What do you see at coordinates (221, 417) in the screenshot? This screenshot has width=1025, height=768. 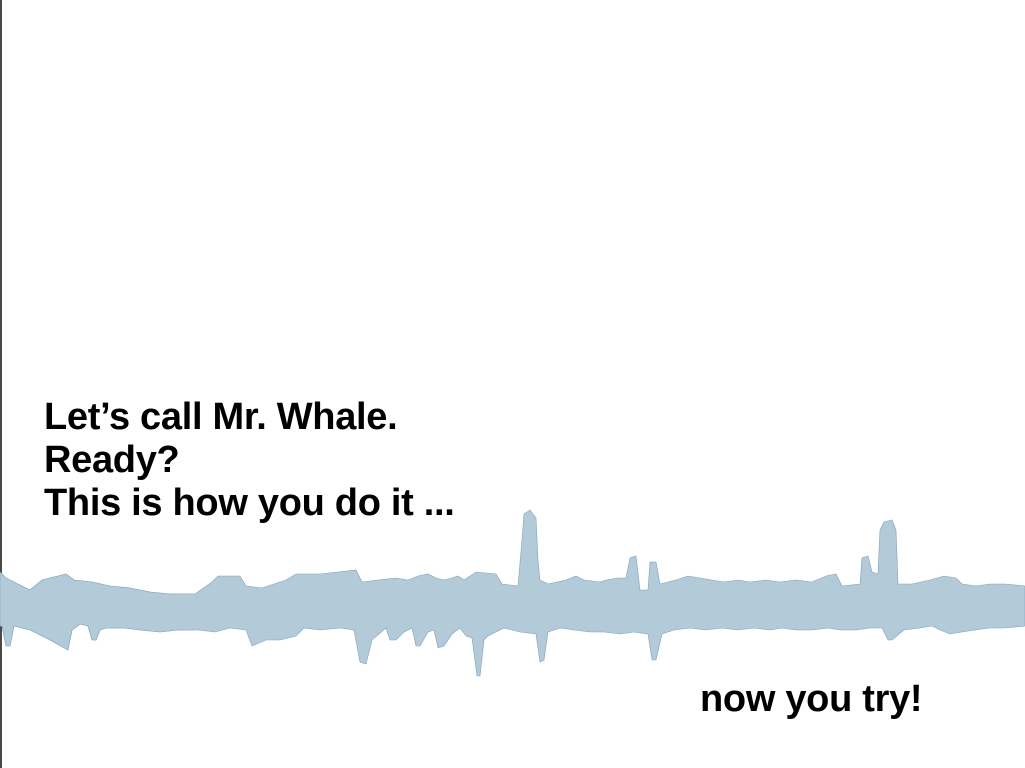 I see `instruction-line-1: Let’s call Mr. Whale.` at bounding box center [221, 417].